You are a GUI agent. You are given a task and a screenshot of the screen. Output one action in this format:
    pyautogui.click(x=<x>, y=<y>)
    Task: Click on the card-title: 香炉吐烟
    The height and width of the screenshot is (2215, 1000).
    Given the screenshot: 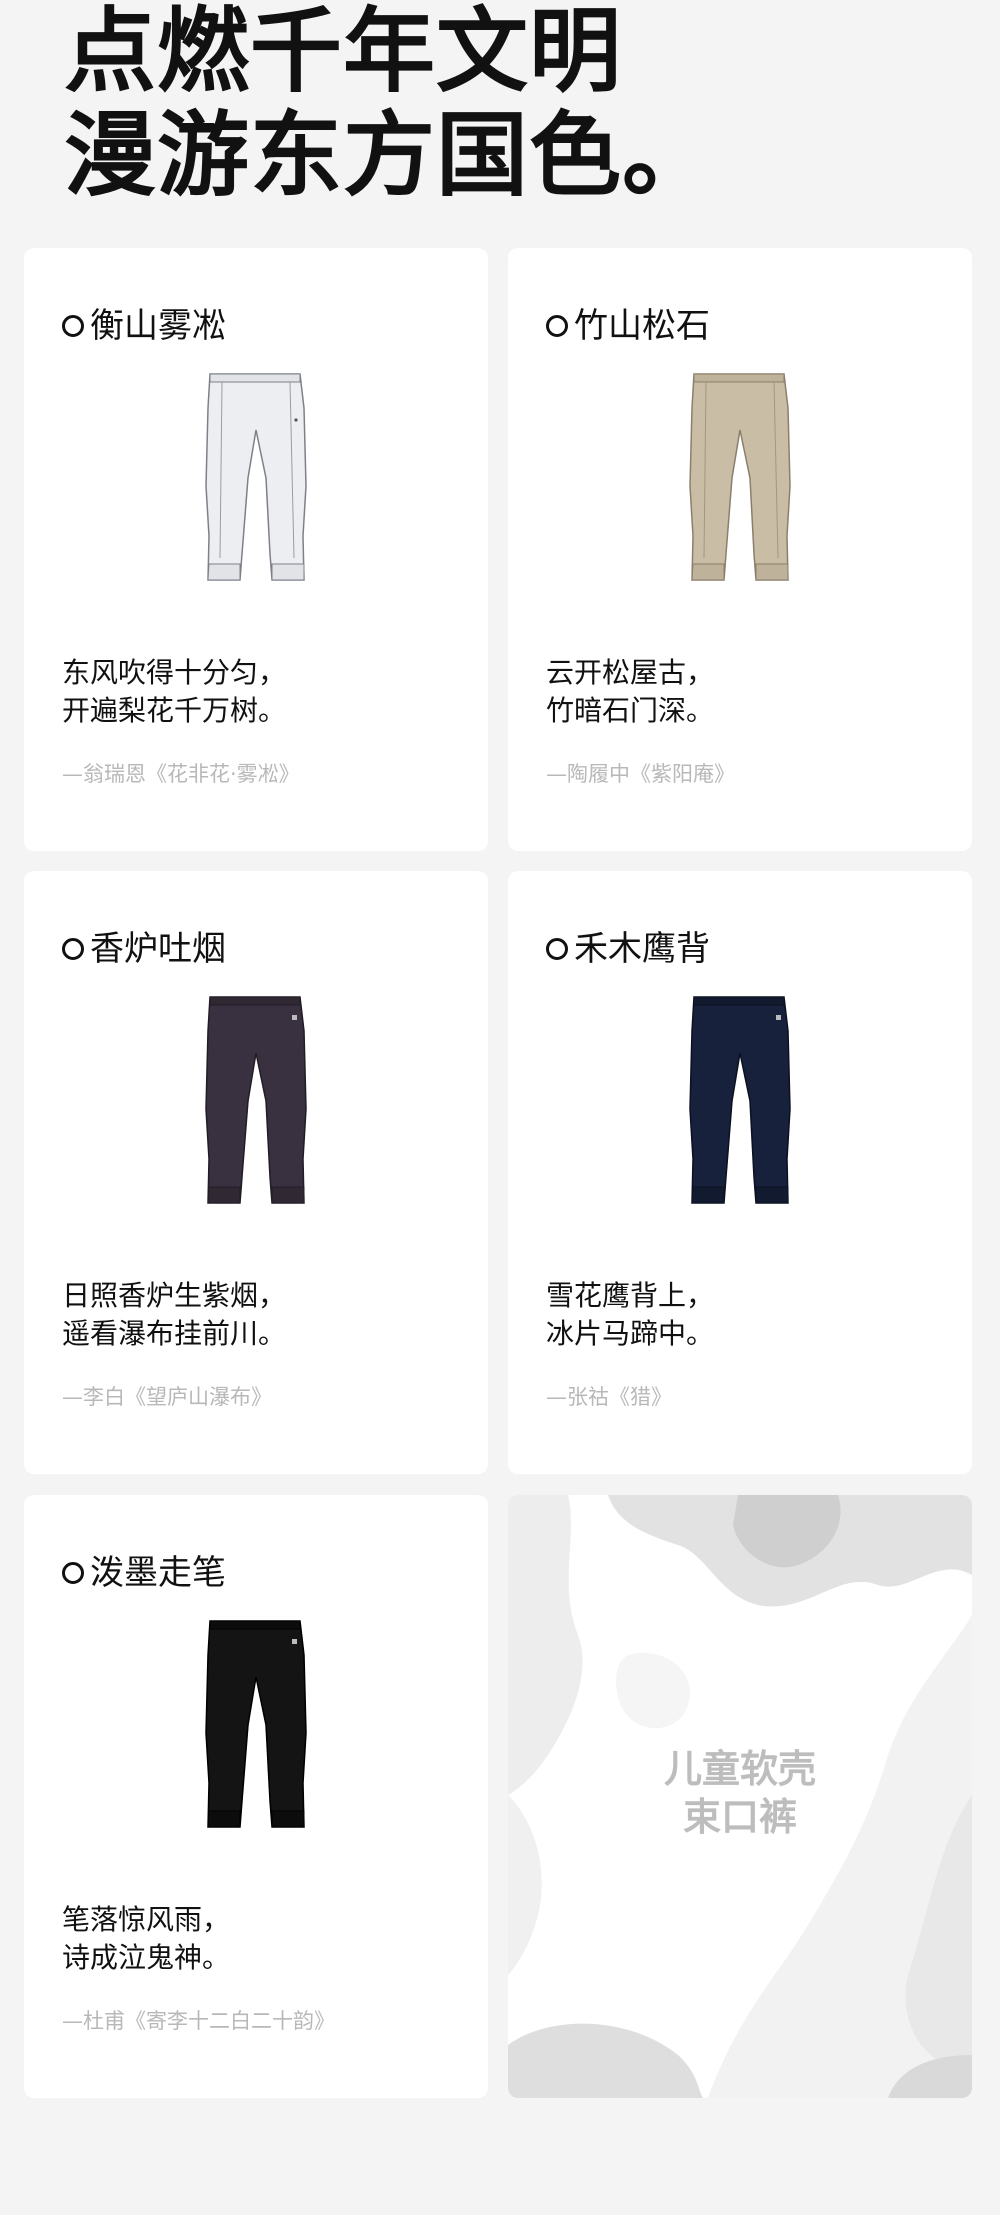 What is the action you would take?
    pyautogui.click(x=144, y=949)
    